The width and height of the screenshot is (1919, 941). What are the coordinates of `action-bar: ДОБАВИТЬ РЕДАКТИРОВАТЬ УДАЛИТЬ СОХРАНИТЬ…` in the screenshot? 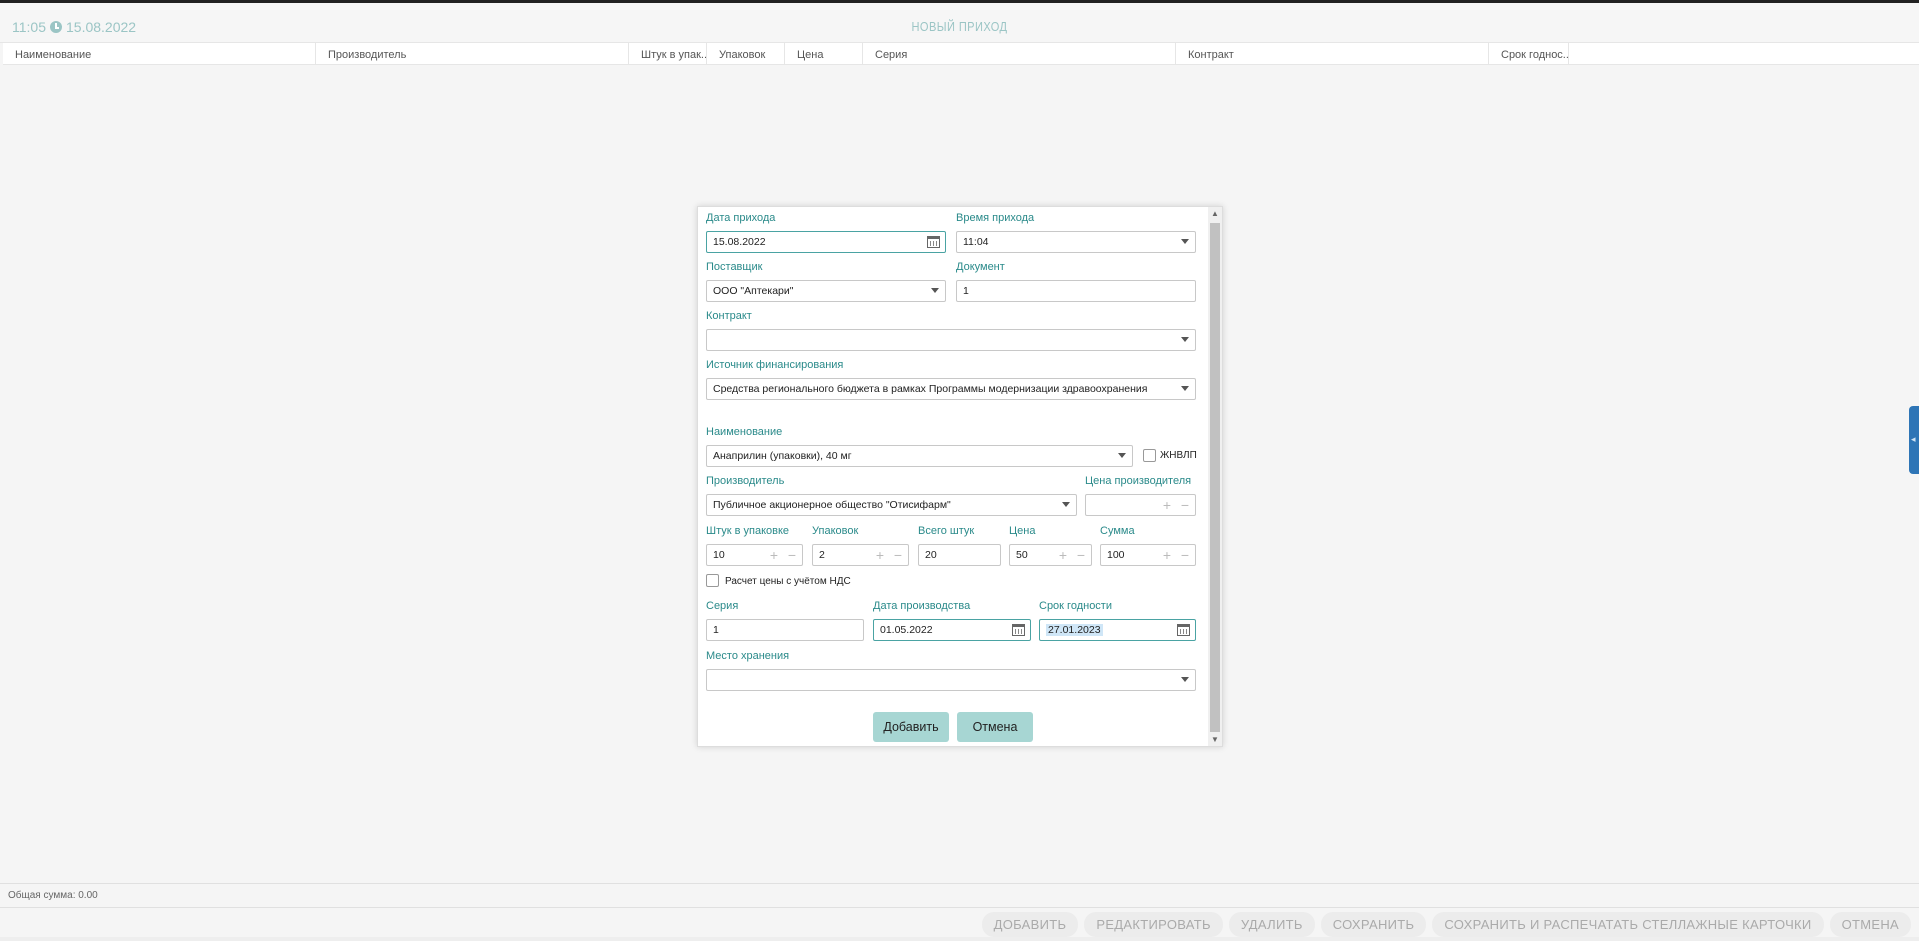 It's located at (959, 922).